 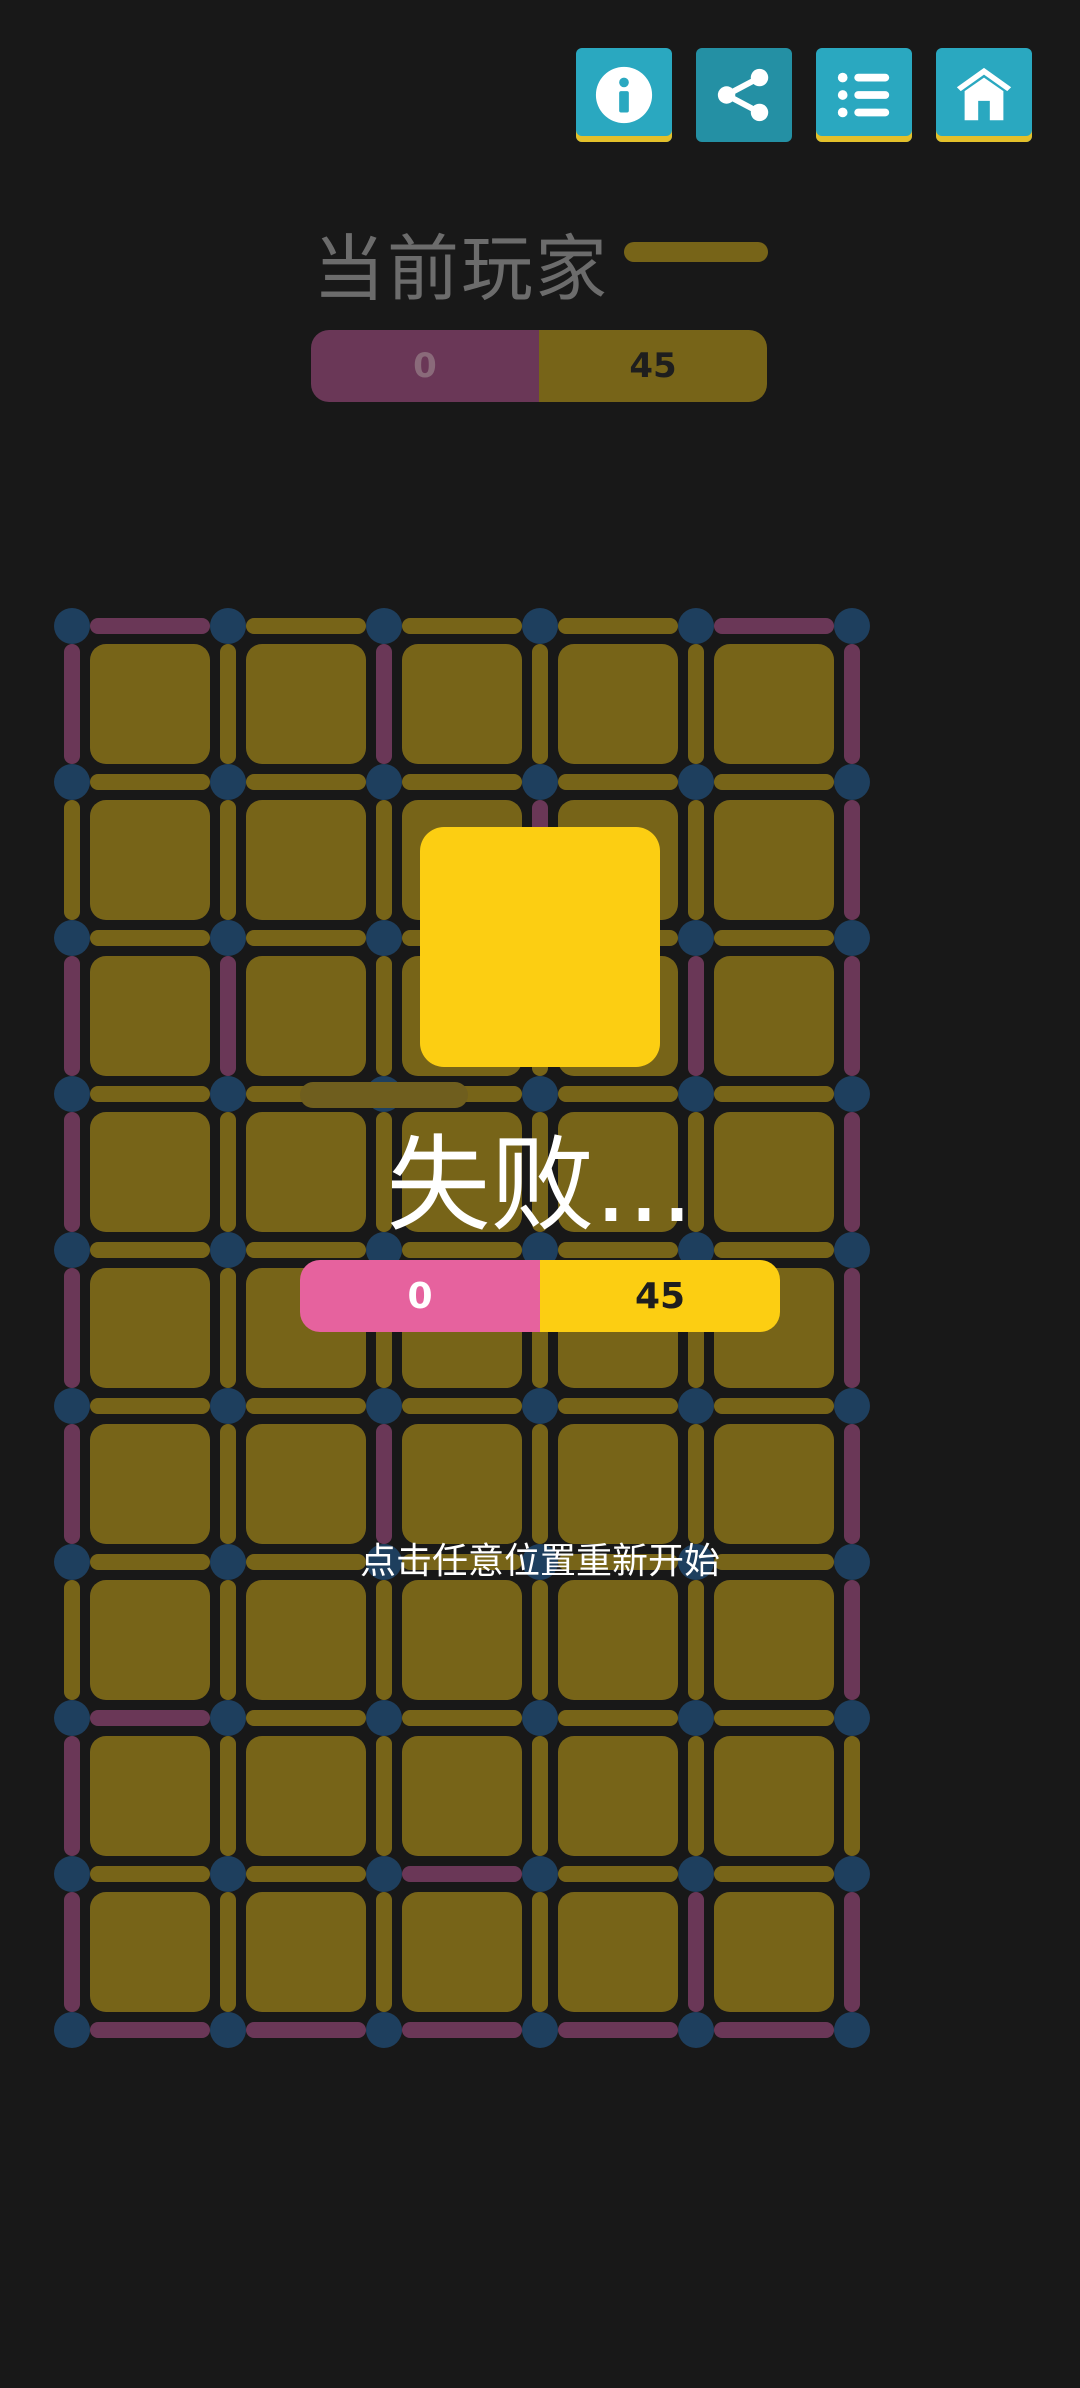 I want to click on list-button, so click(x=864, y=95).